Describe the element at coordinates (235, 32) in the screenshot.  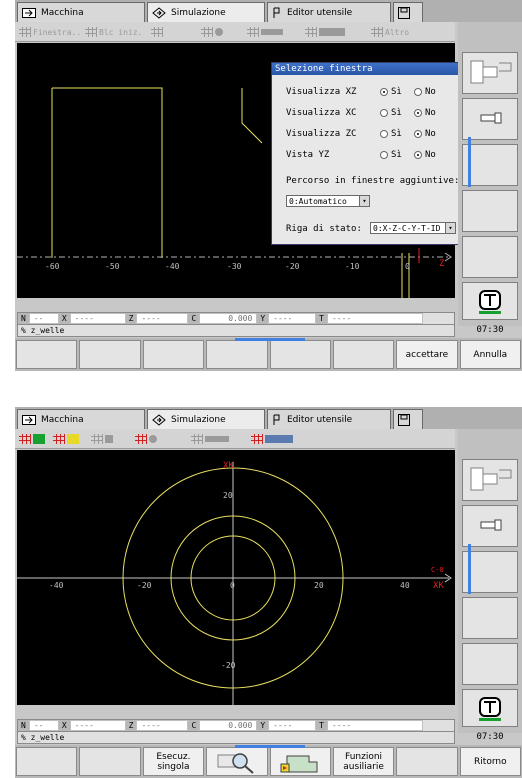
I see `simulation-toolbar: Finestra.. Blc iniz. Altro` at that location.